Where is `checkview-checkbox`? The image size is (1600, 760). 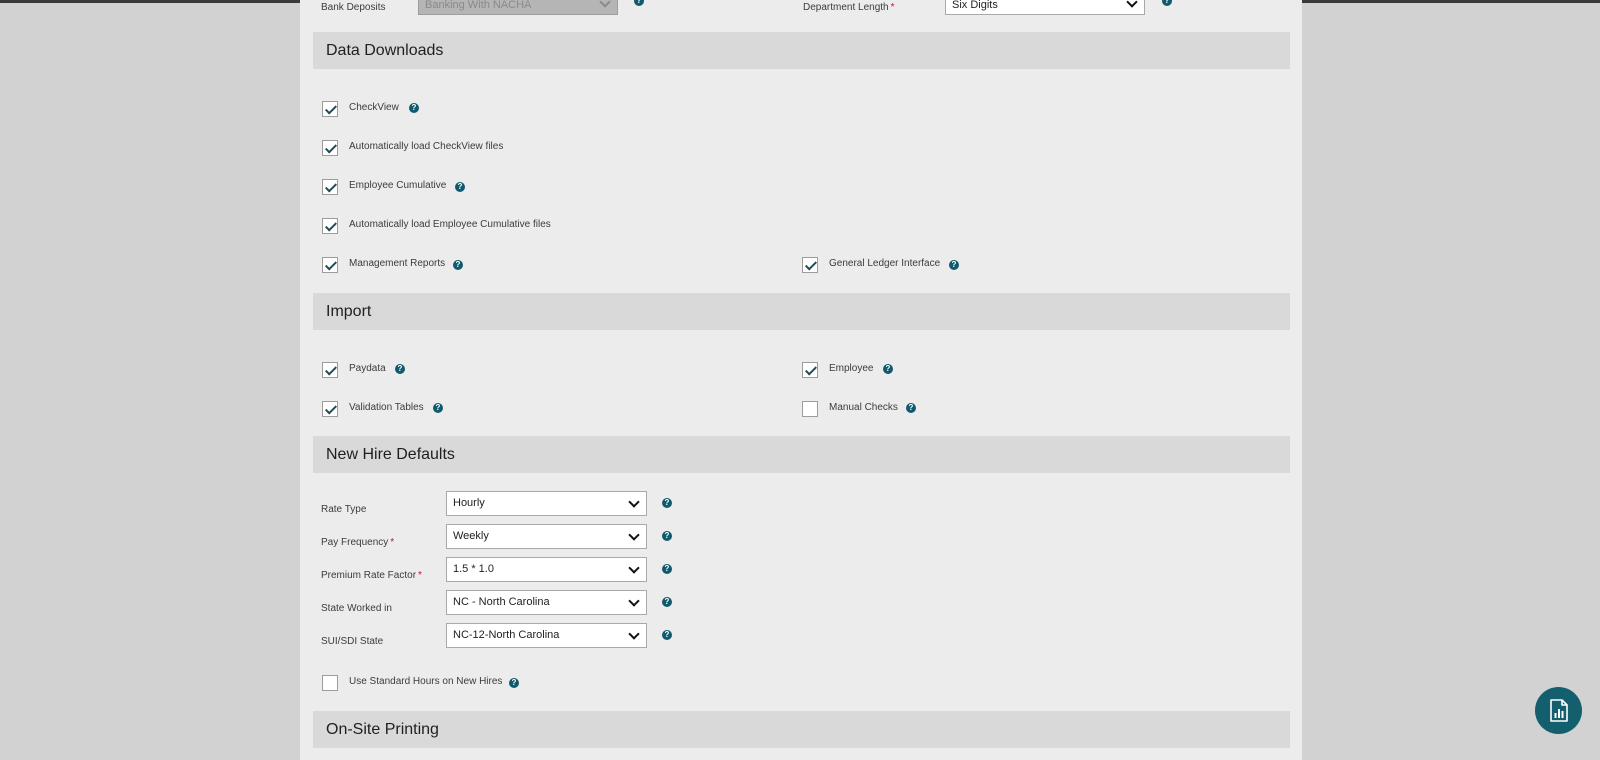 checkview-checkbox is located at coordinates (330, 109).